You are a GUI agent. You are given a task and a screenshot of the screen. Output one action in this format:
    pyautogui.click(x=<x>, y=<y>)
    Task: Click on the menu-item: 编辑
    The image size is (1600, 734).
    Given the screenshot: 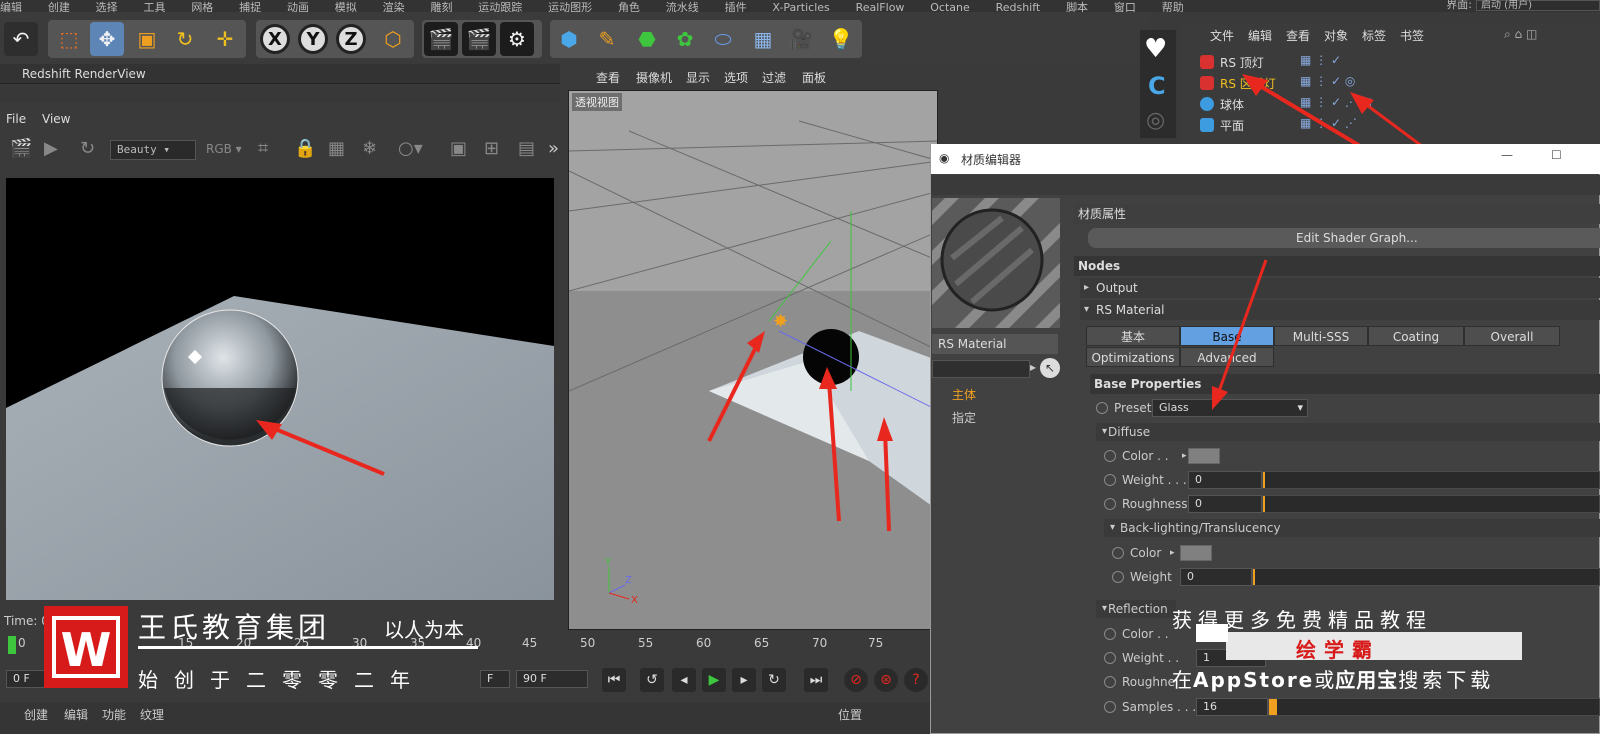 What is the action you would take?
    pyautogui.click(x=11, y=7)
    